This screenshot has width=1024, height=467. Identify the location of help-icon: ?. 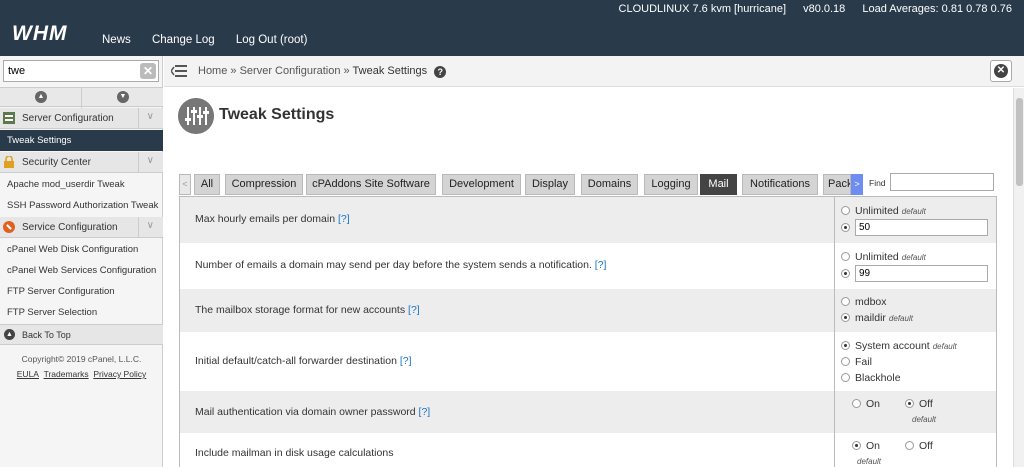
(440, 72).